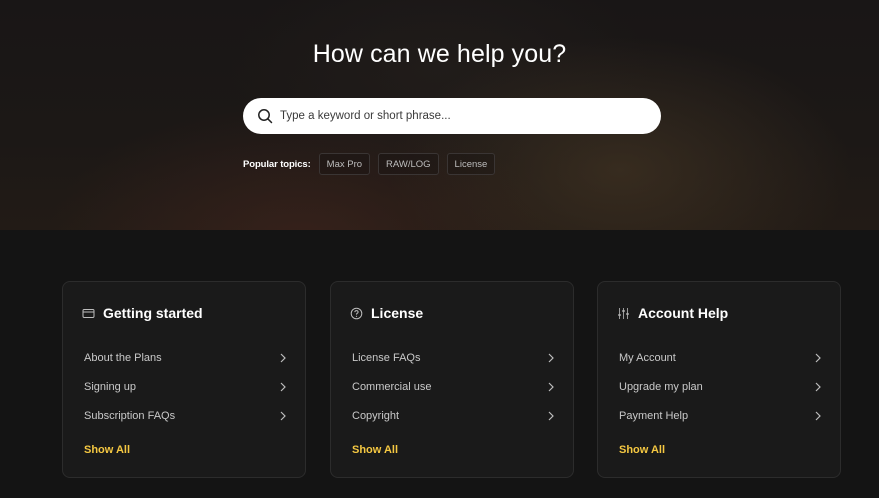 Image resolution: width=879 pixels, height=498 pixels. Describe the element at coordinates (453, 357) in the screenshot. I see `link-license-faqs: License FAQs` at that location.